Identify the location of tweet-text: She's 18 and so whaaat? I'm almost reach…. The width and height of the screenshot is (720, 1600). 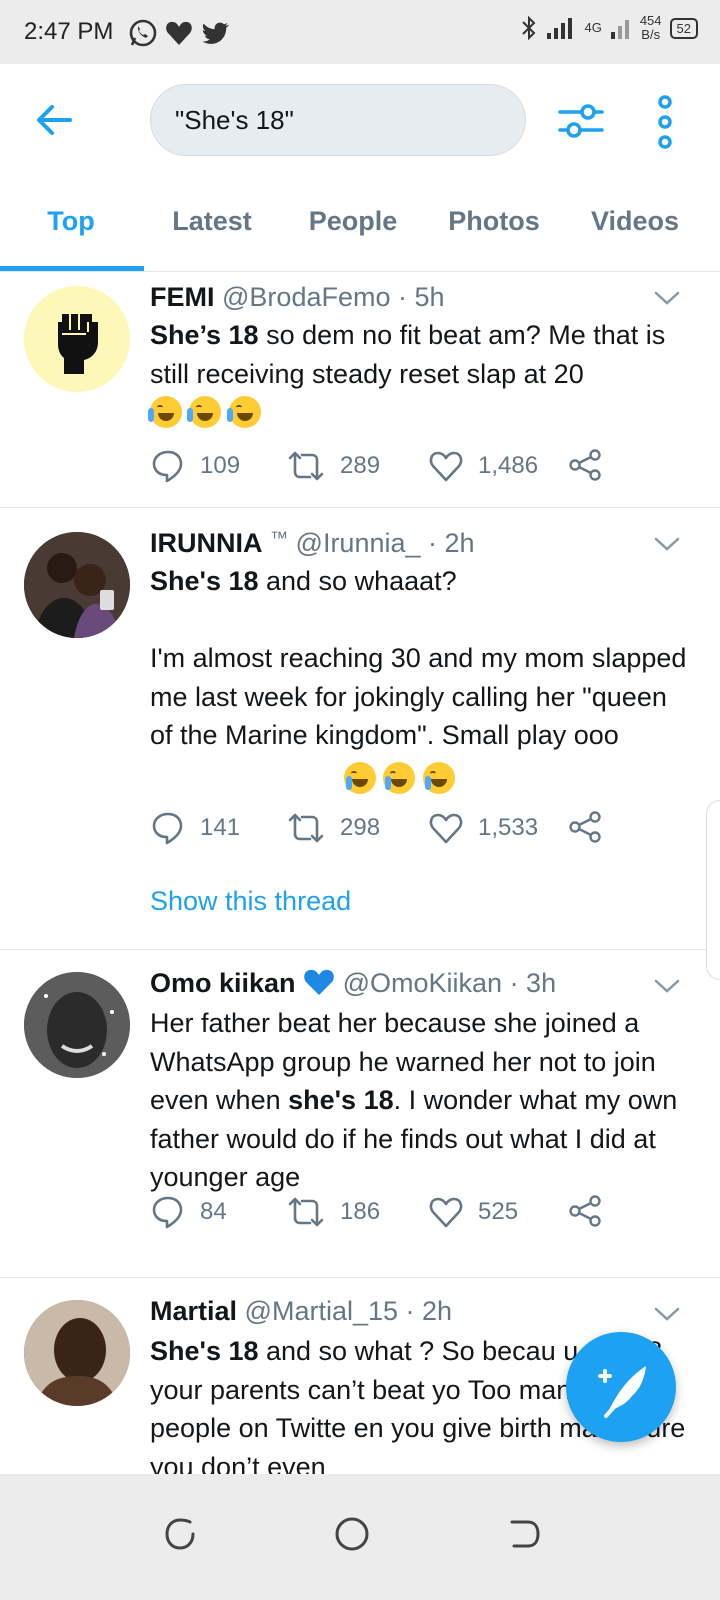
(420, 658).